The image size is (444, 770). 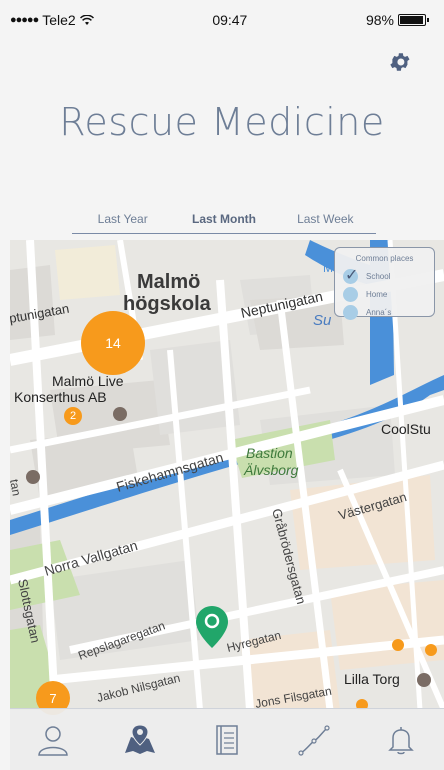 I want to click on gear-icon, so click(x=400, y=62).